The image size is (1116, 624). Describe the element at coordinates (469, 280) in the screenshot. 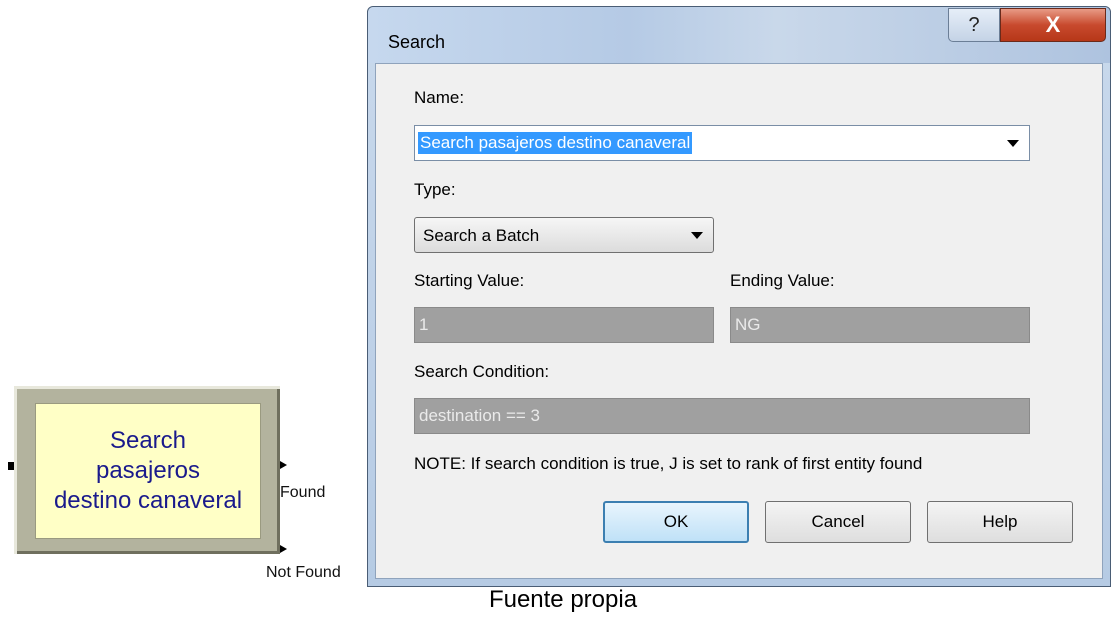

I see `starting-value-label: Starting Value:` at that location.